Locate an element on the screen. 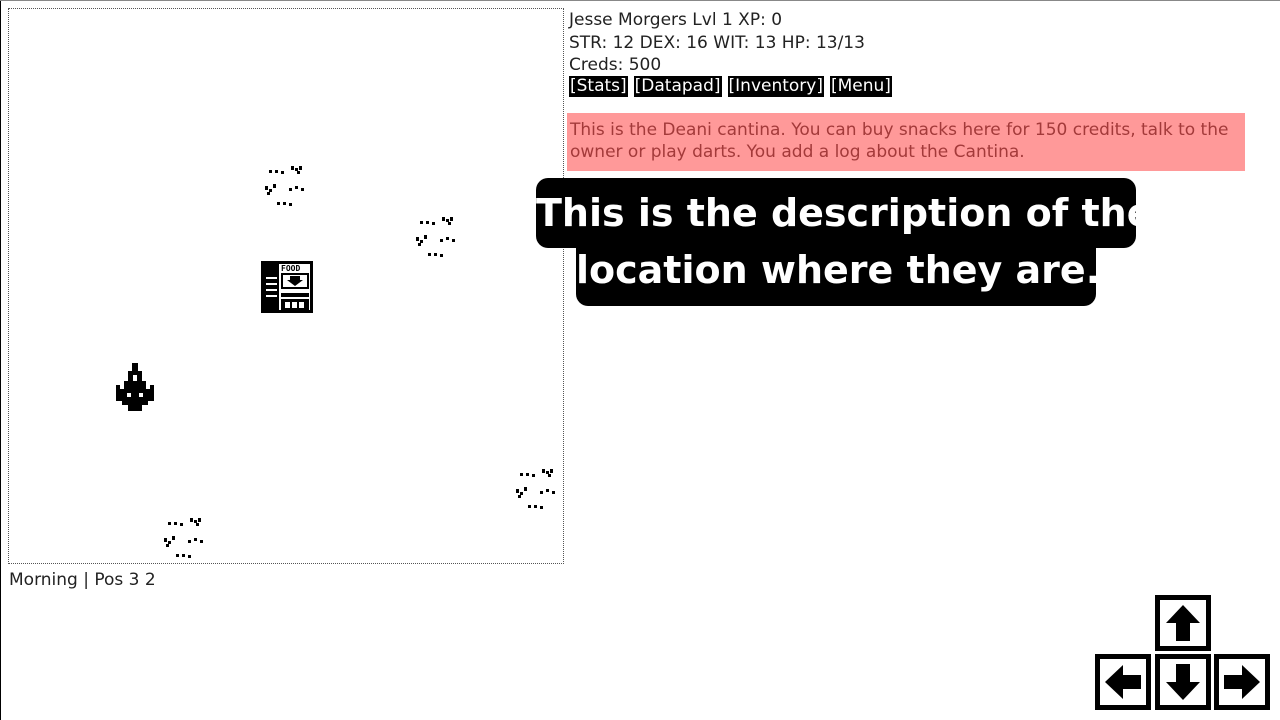 This screenshot has height=720, width=1280. cantina-building-icon: FOOD is located at coordinates (287, 287).